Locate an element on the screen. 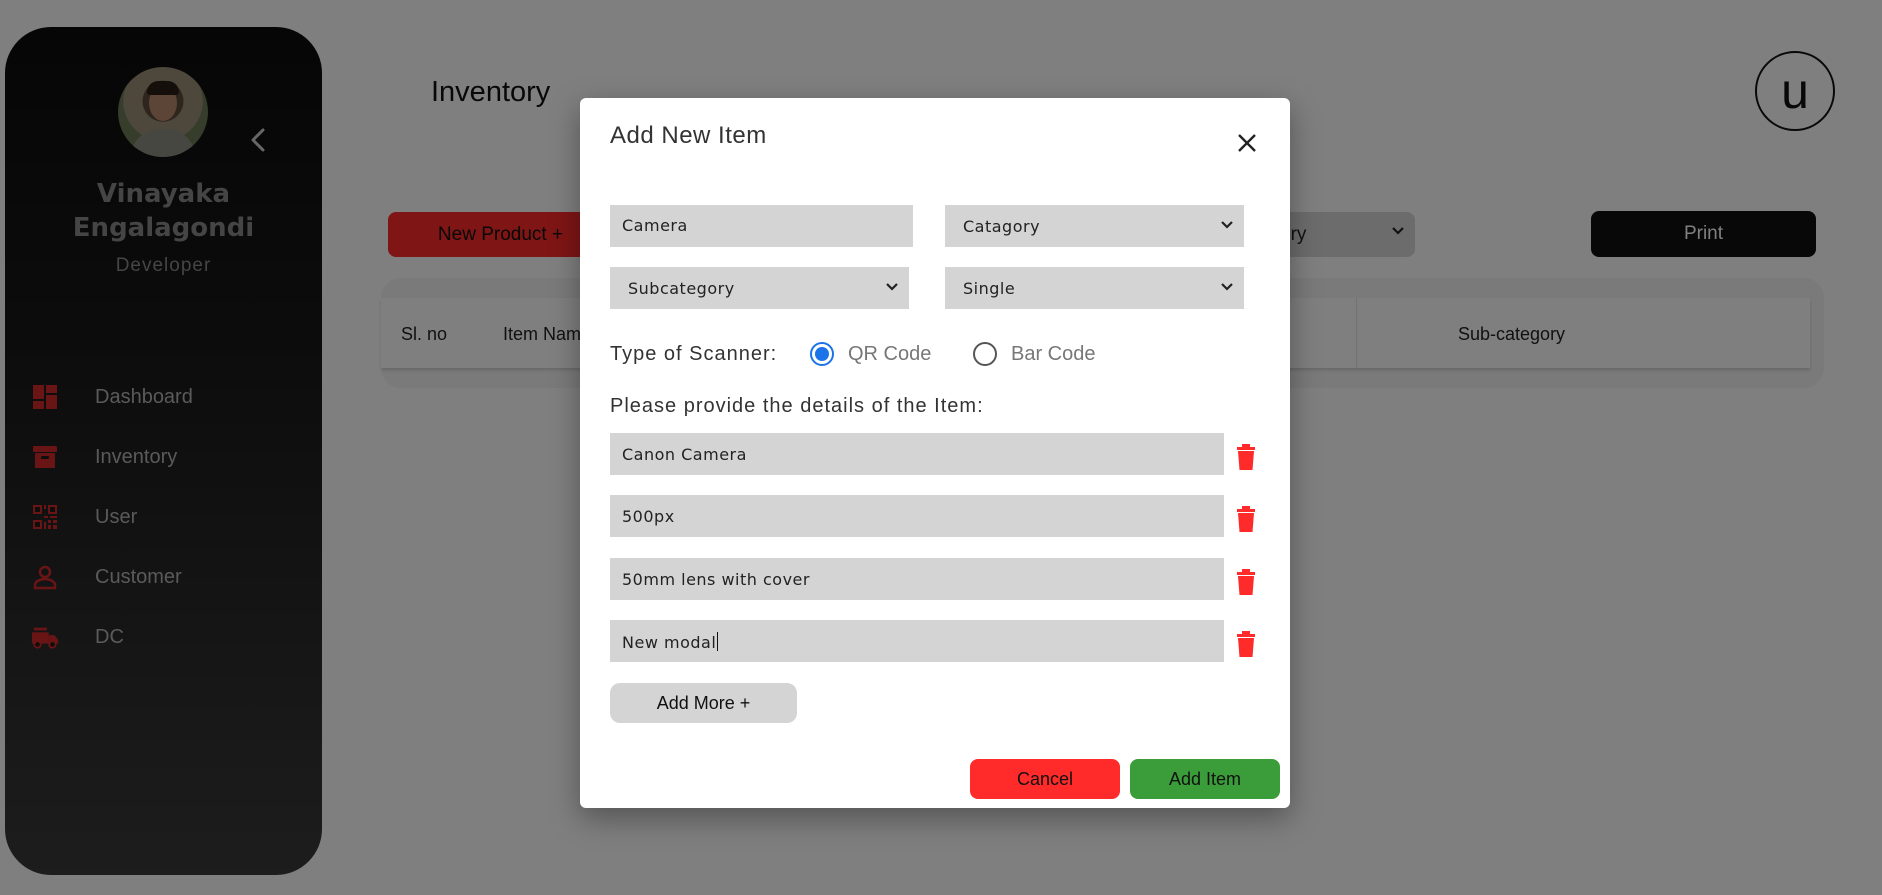  radio-bar-code: Bar Code is located at coordinates (1034, 354).